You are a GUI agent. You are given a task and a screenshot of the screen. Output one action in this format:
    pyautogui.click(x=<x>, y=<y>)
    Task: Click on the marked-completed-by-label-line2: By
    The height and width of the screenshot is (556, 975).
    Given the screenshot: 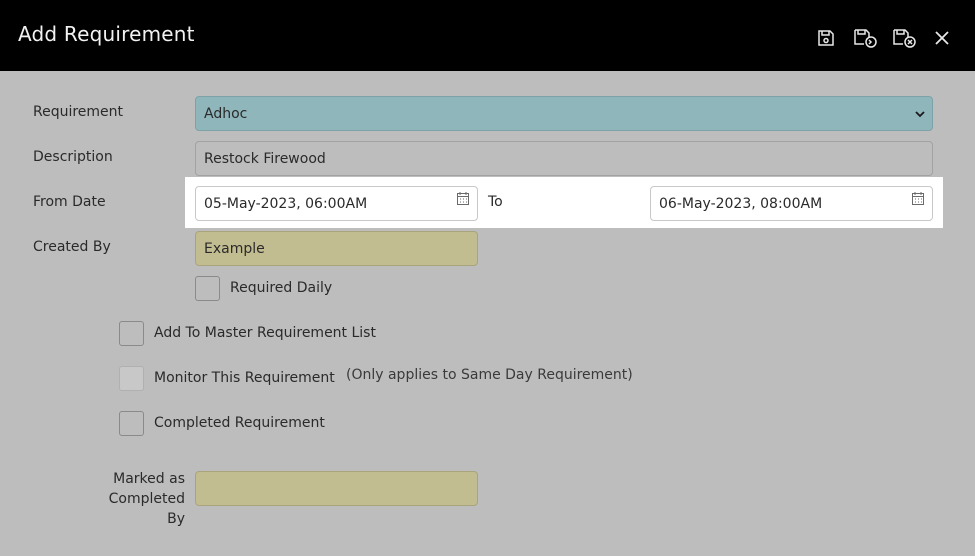 What is the action you would take?
    pyautogui.click(x=176, y=519)
    